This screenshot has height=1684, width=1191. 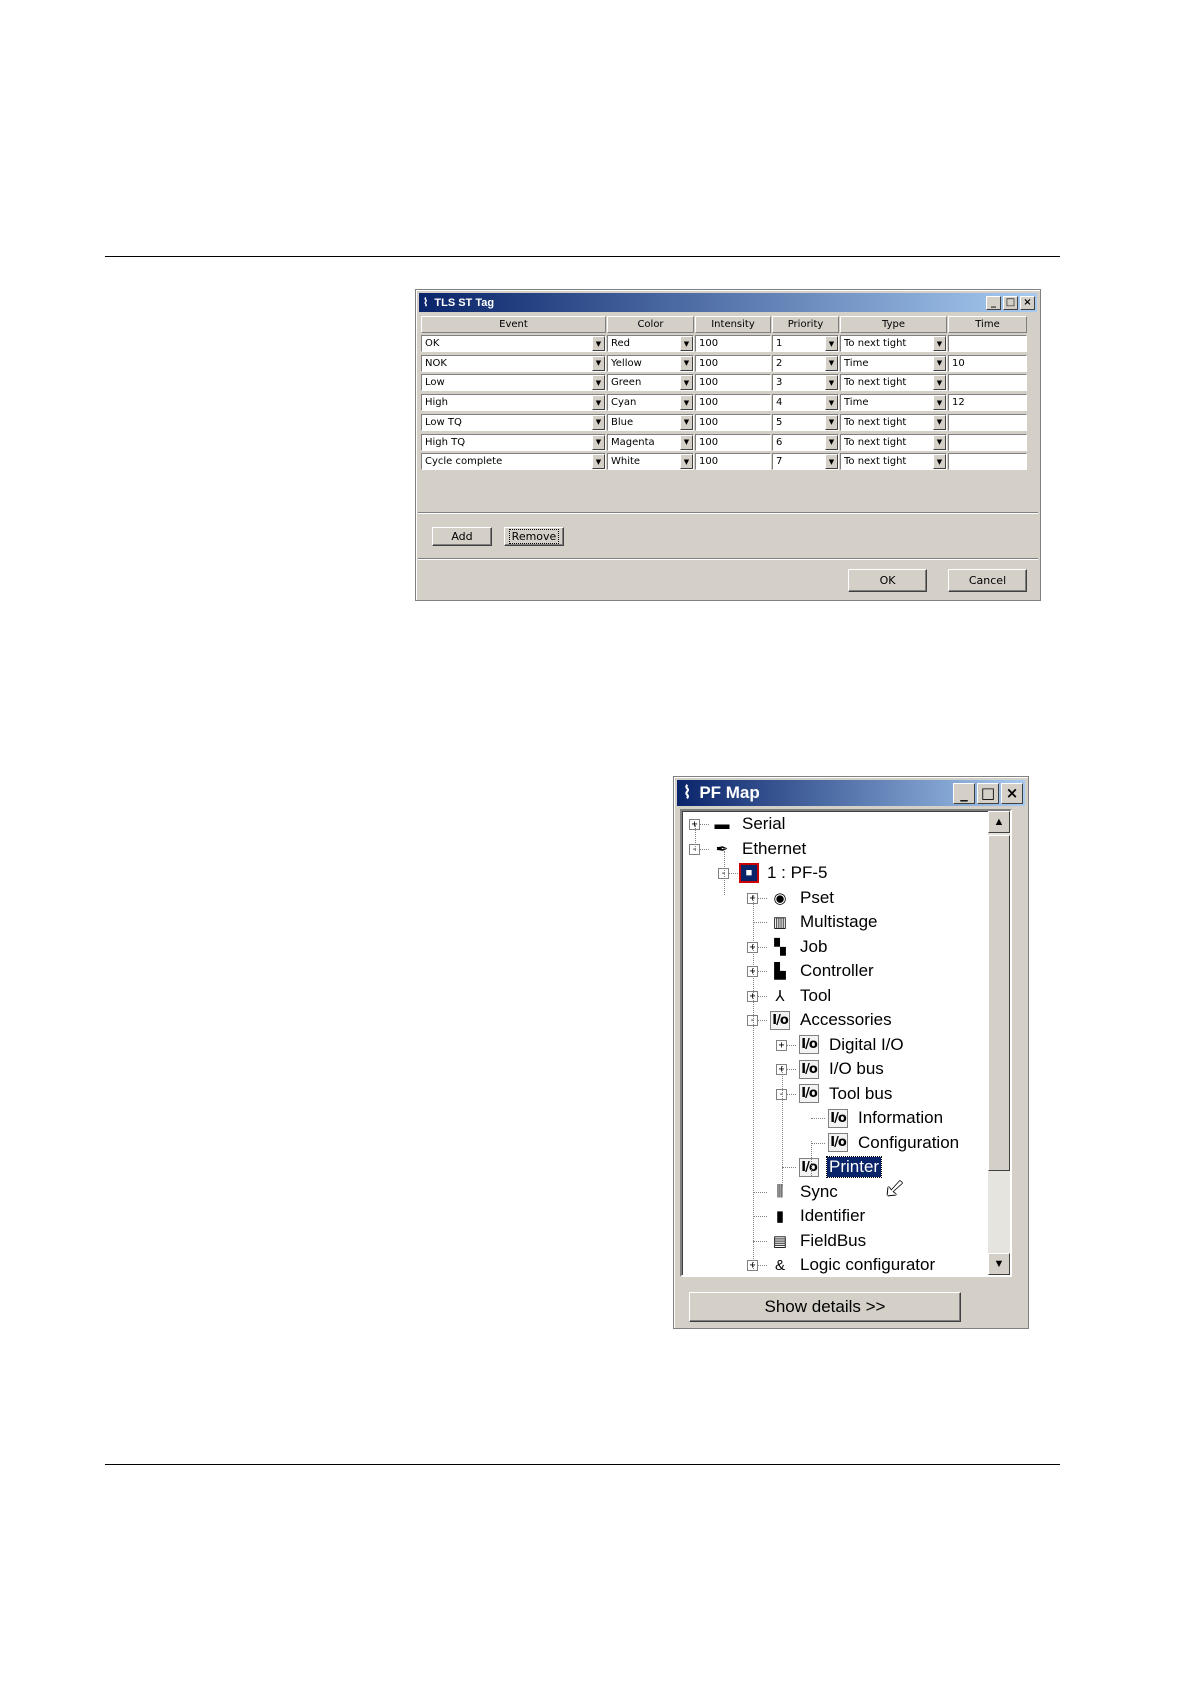 I want to click on event-cell: High TQ ▼, so click(x=513, y=442).